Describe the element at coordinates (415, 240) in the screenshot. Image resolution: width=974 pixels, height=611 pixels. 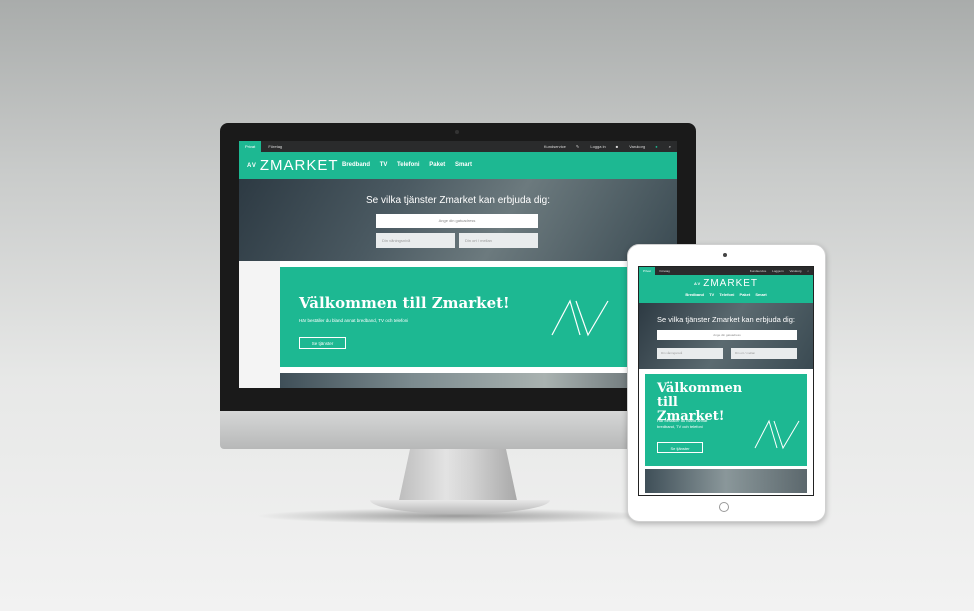
I see `floor-input: Din våningsnivå` at that location.